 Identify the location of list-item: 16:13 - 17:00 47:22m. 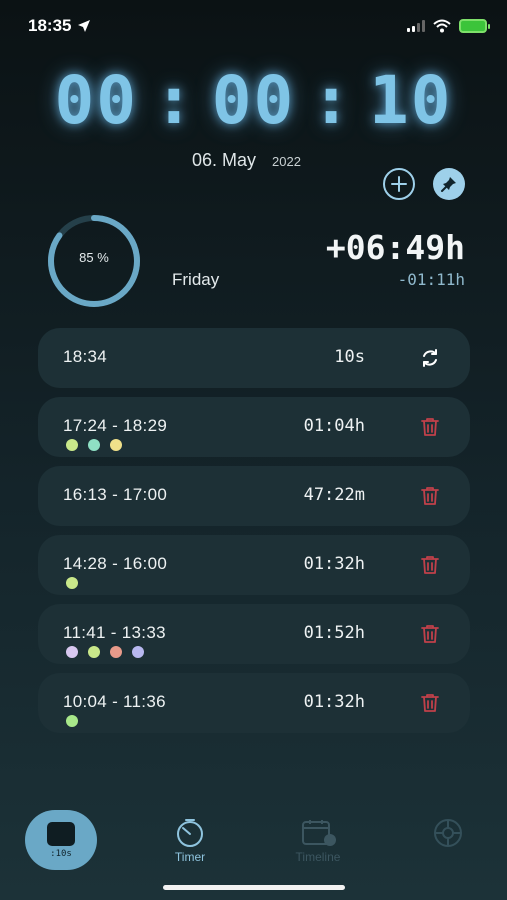
(254, 496).